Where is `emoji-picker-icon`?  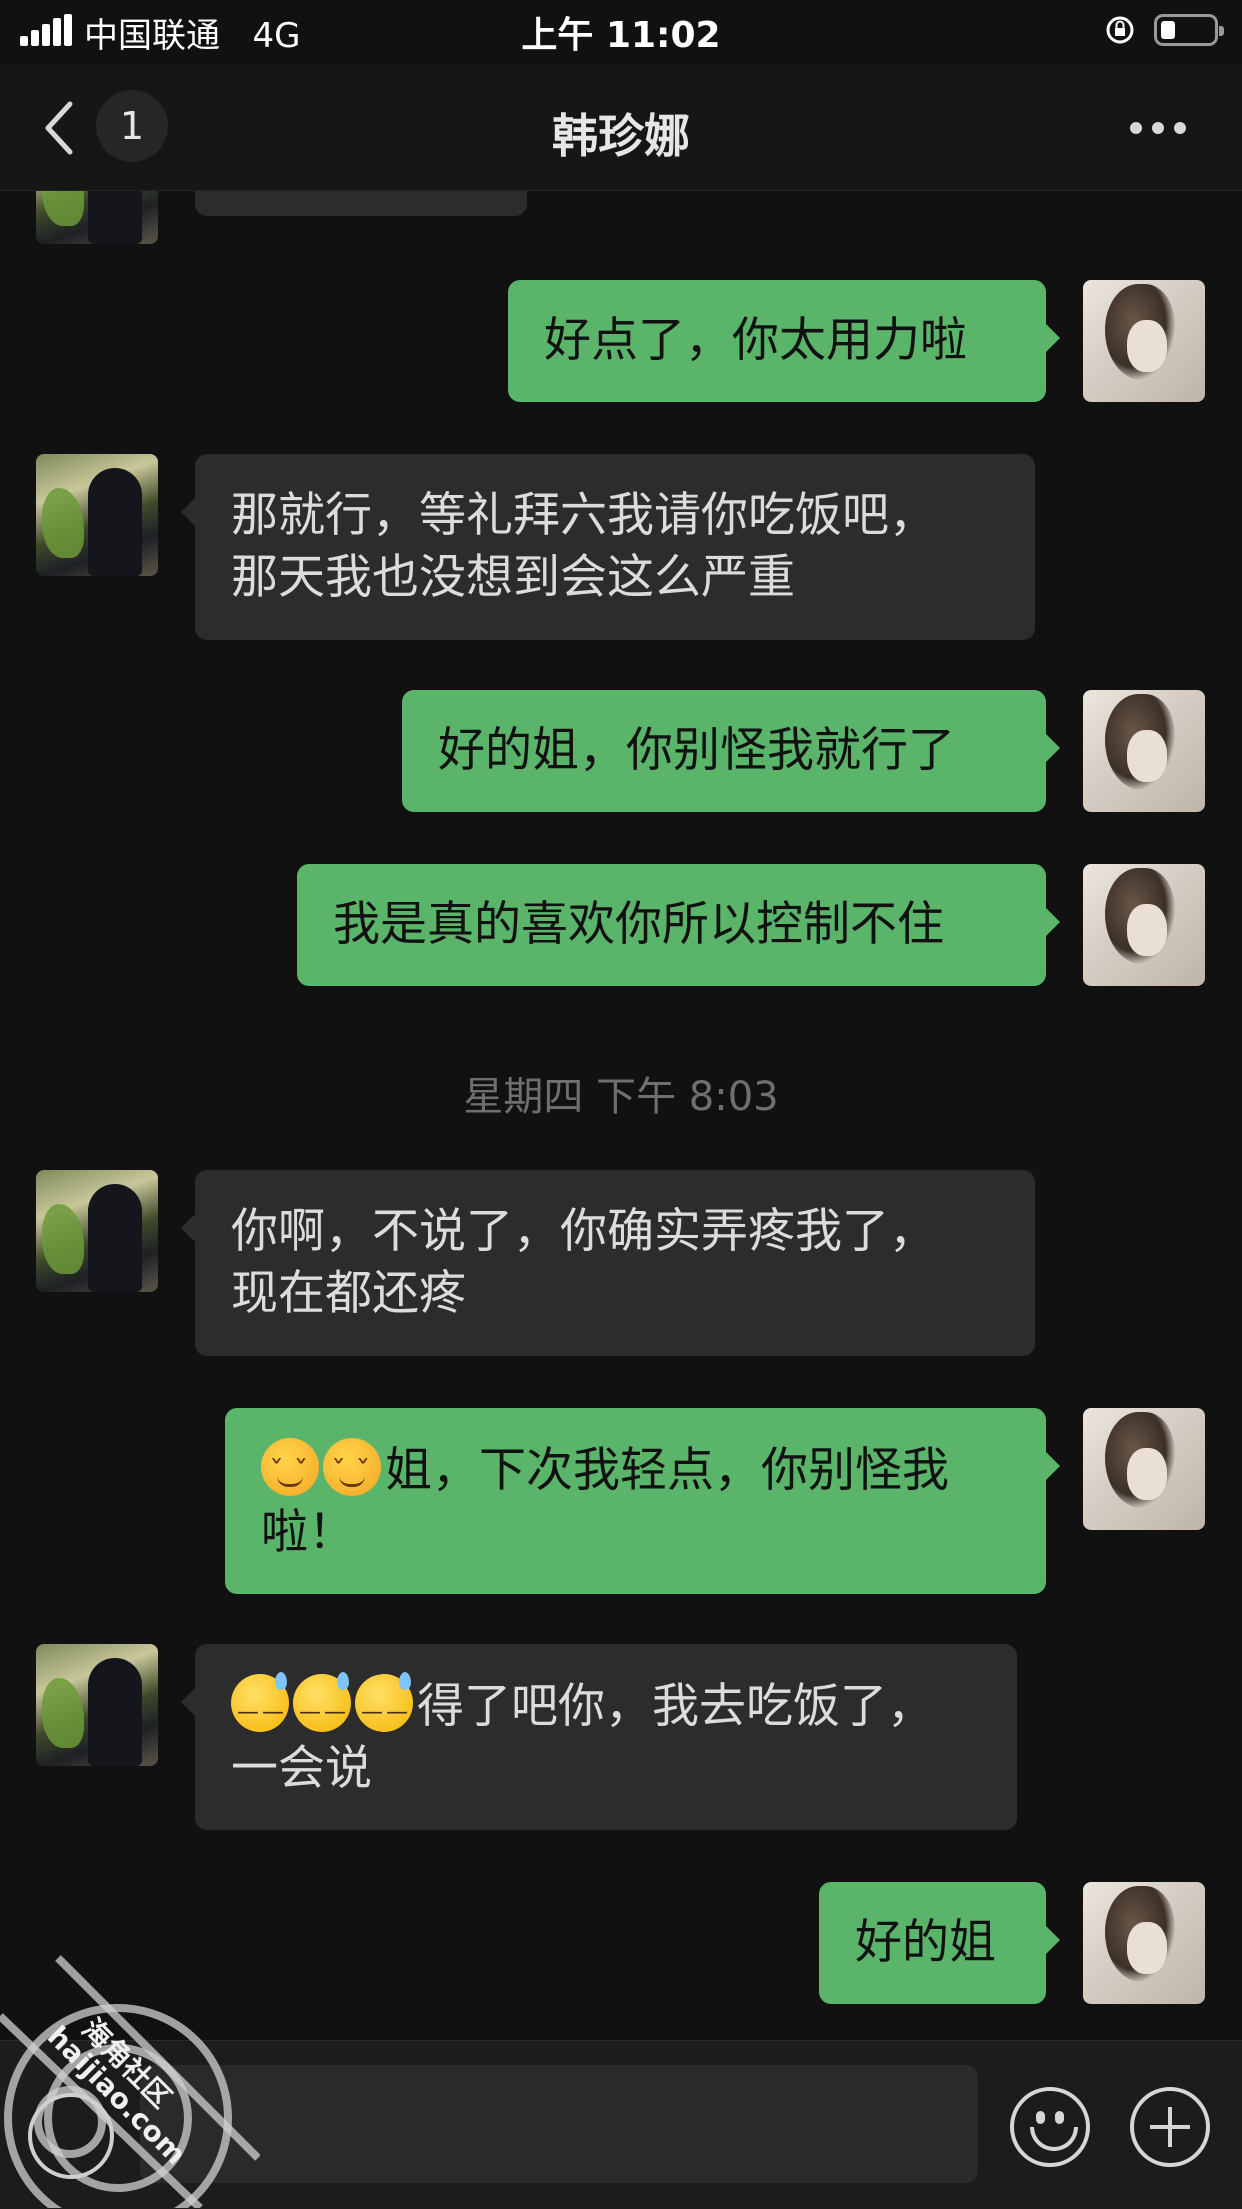
emoji-picker-icon is located at coordinates (1050, 2127).